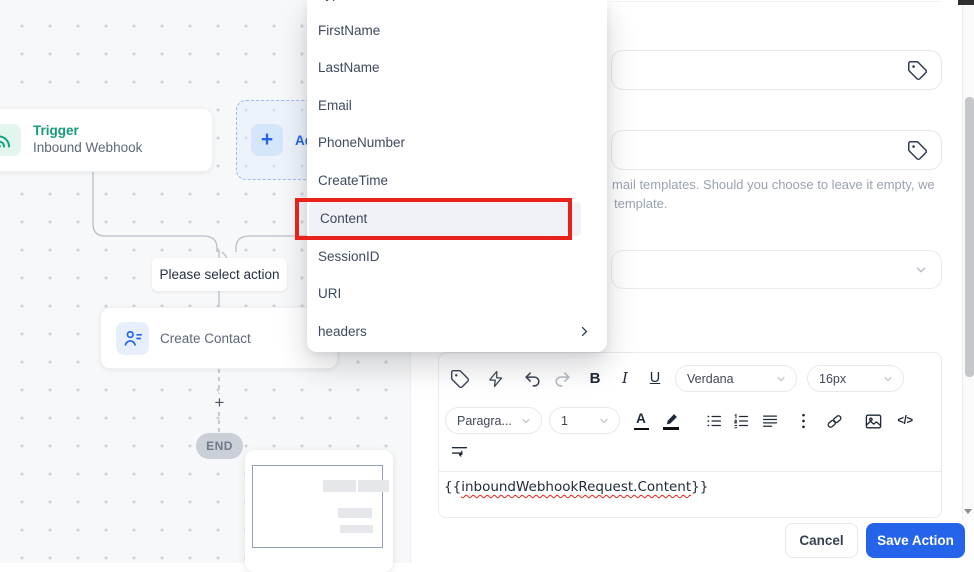 This screenshot has width=974, height=572. I want to click on bold-button: B, so click(595, 378).